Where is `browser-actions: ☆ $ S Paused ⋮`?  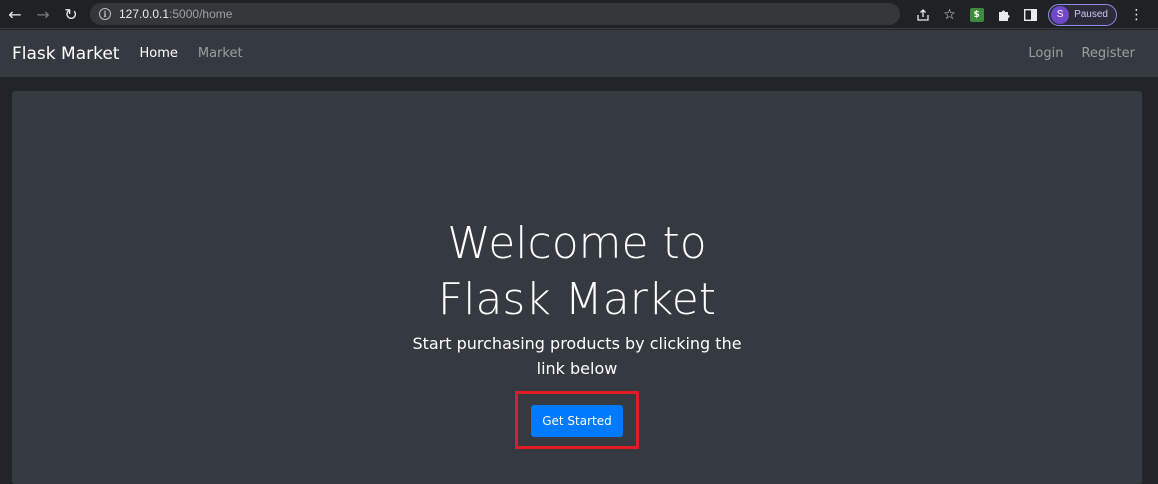
browser-actions: ☆ $ S Paused ⋮ is located at coordinates (1029, 14).